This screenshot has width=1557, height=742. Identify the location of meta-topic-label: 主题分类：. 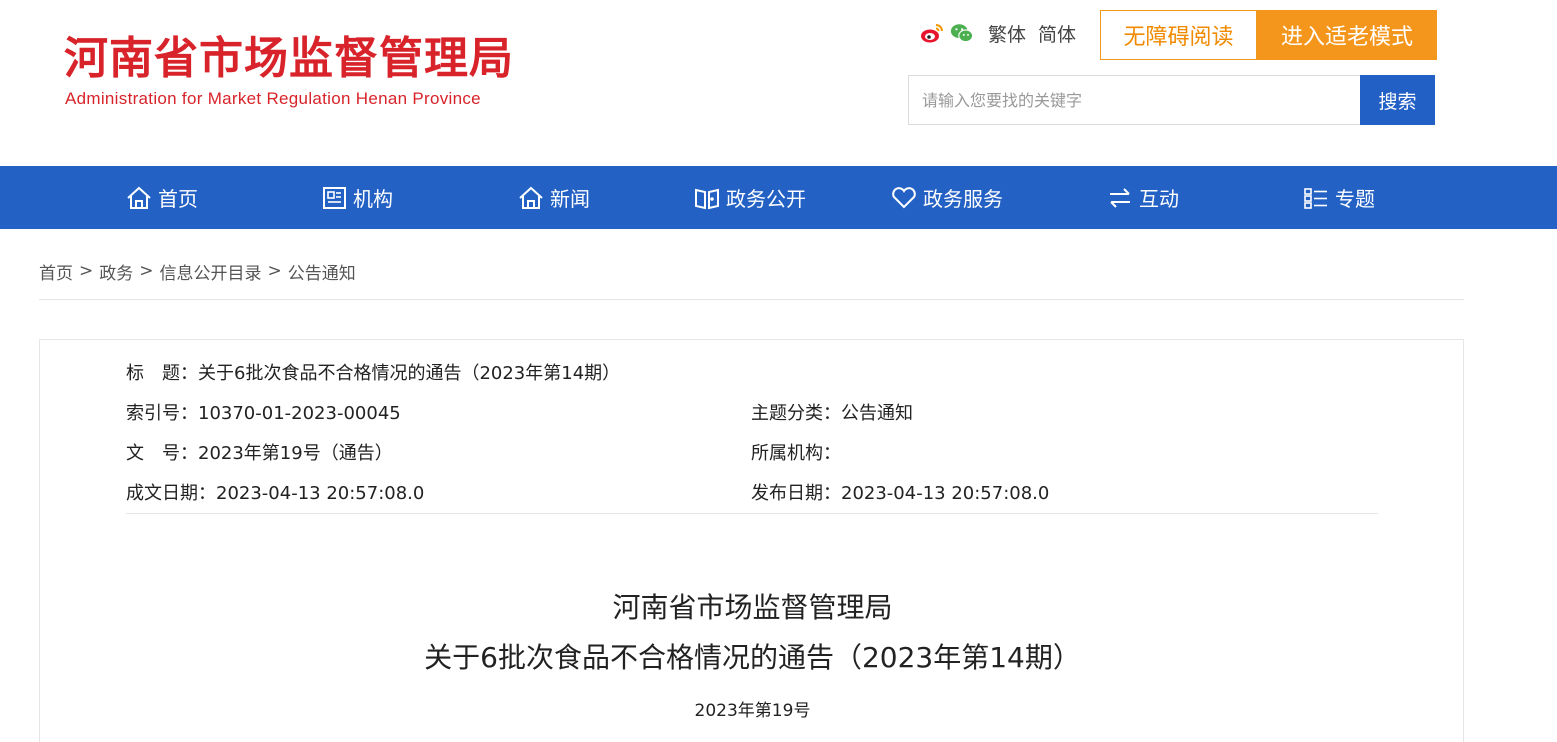
(796, 413).